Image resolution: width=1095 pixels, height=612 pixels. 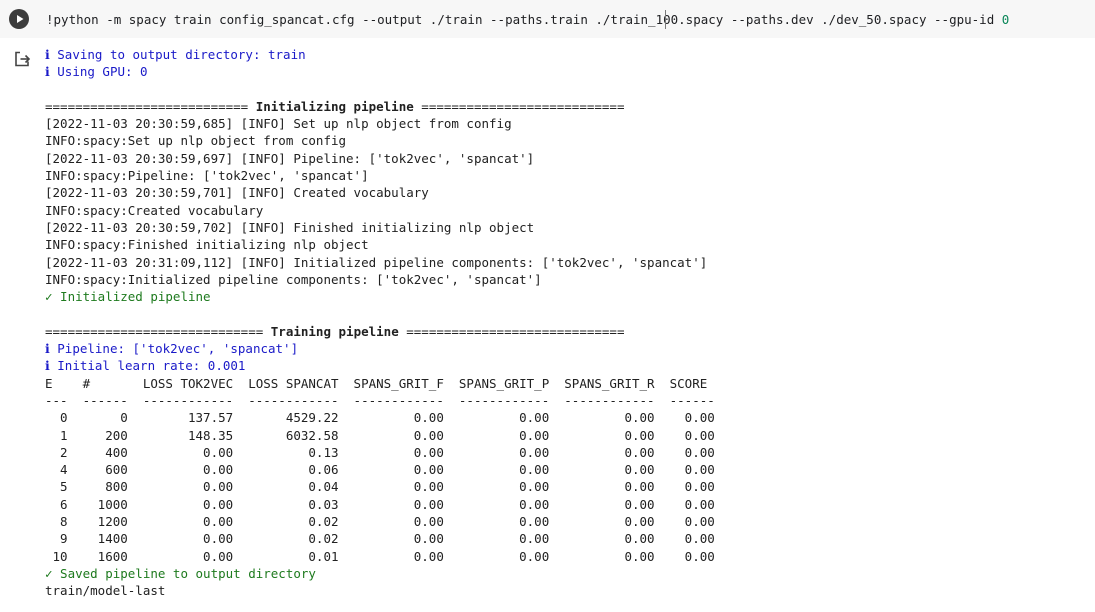 What do you see at coordinates (380, 452) in the screenshot?
I see `table-row: 2 400 0.00 0.13 0.00 0.00 0.00 0.00` at bounding box center [380, 452].